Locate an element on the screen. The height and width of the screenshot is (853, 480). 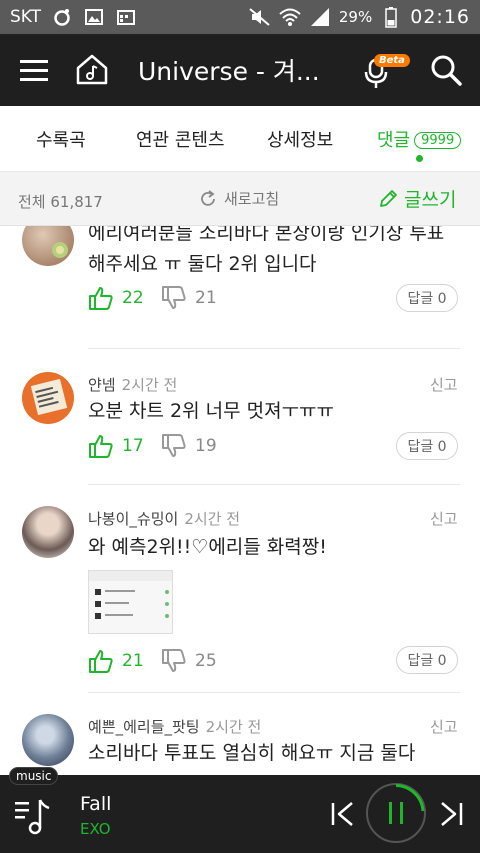
carrier-label: SKT is located at coordinates (26, 17).